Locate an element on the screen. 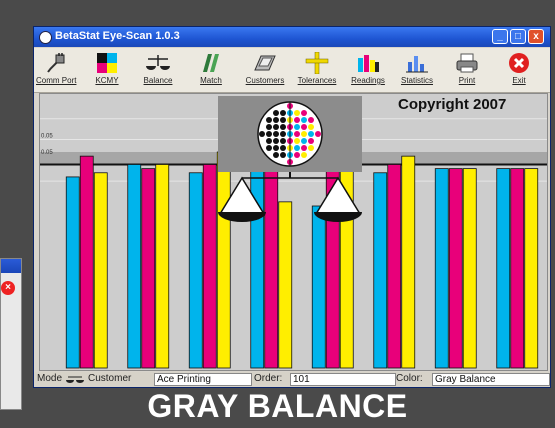  toolbar-label: Exit is located at coordinates (519, 80).